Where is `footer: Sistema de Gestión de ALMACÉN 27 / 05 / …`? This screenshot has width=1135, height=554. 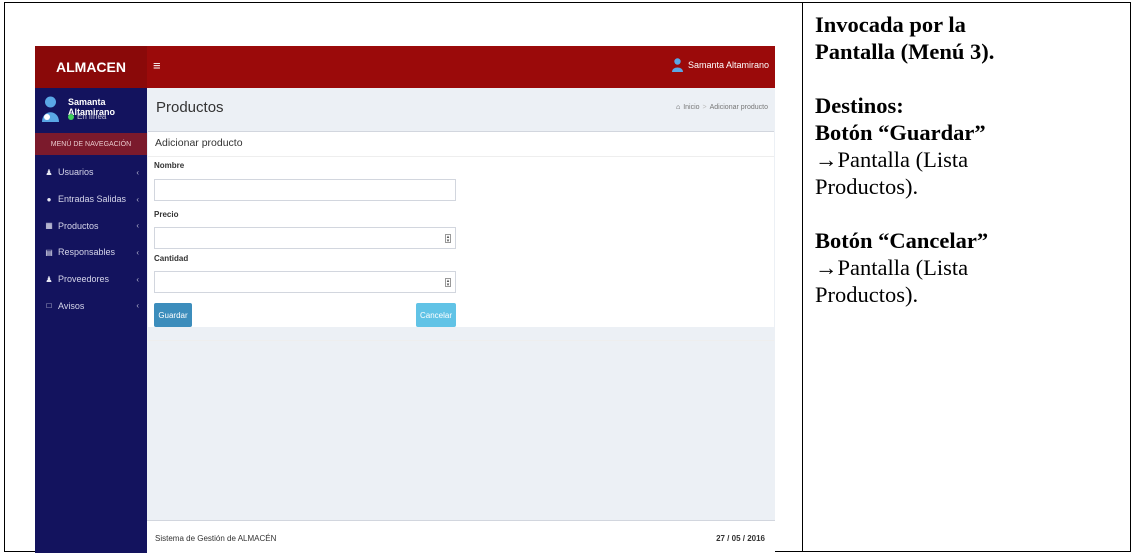
footer: Sistema de Gestión de ALMACÉN 27 / 05 / … is located at coordinates (461, 536).